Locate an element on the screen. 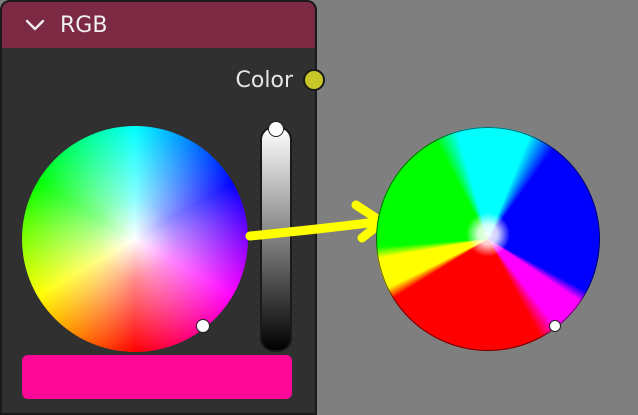 The height and width of the screenshot is (415, 638). value-slider is located at coordinates (276, 239).